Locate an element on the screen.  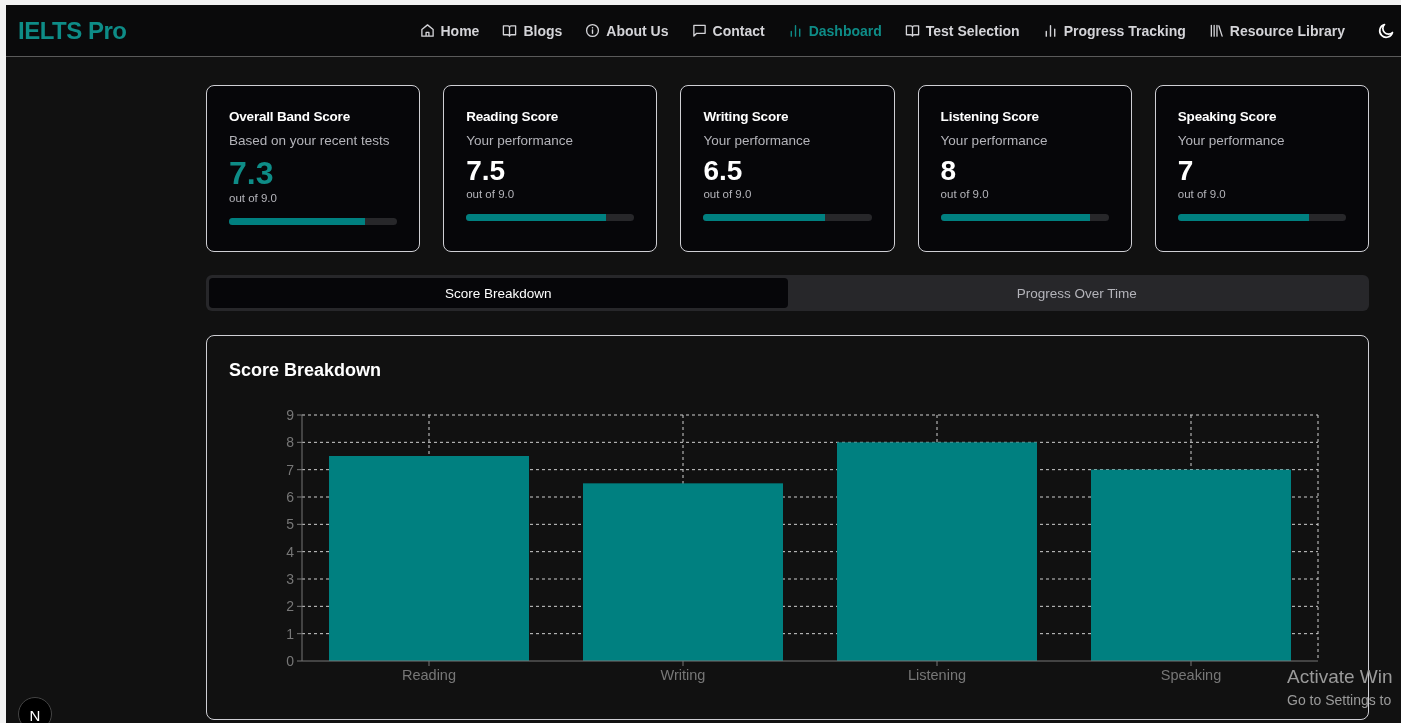
nav-link: Contact is located at coordinates (728, 30).